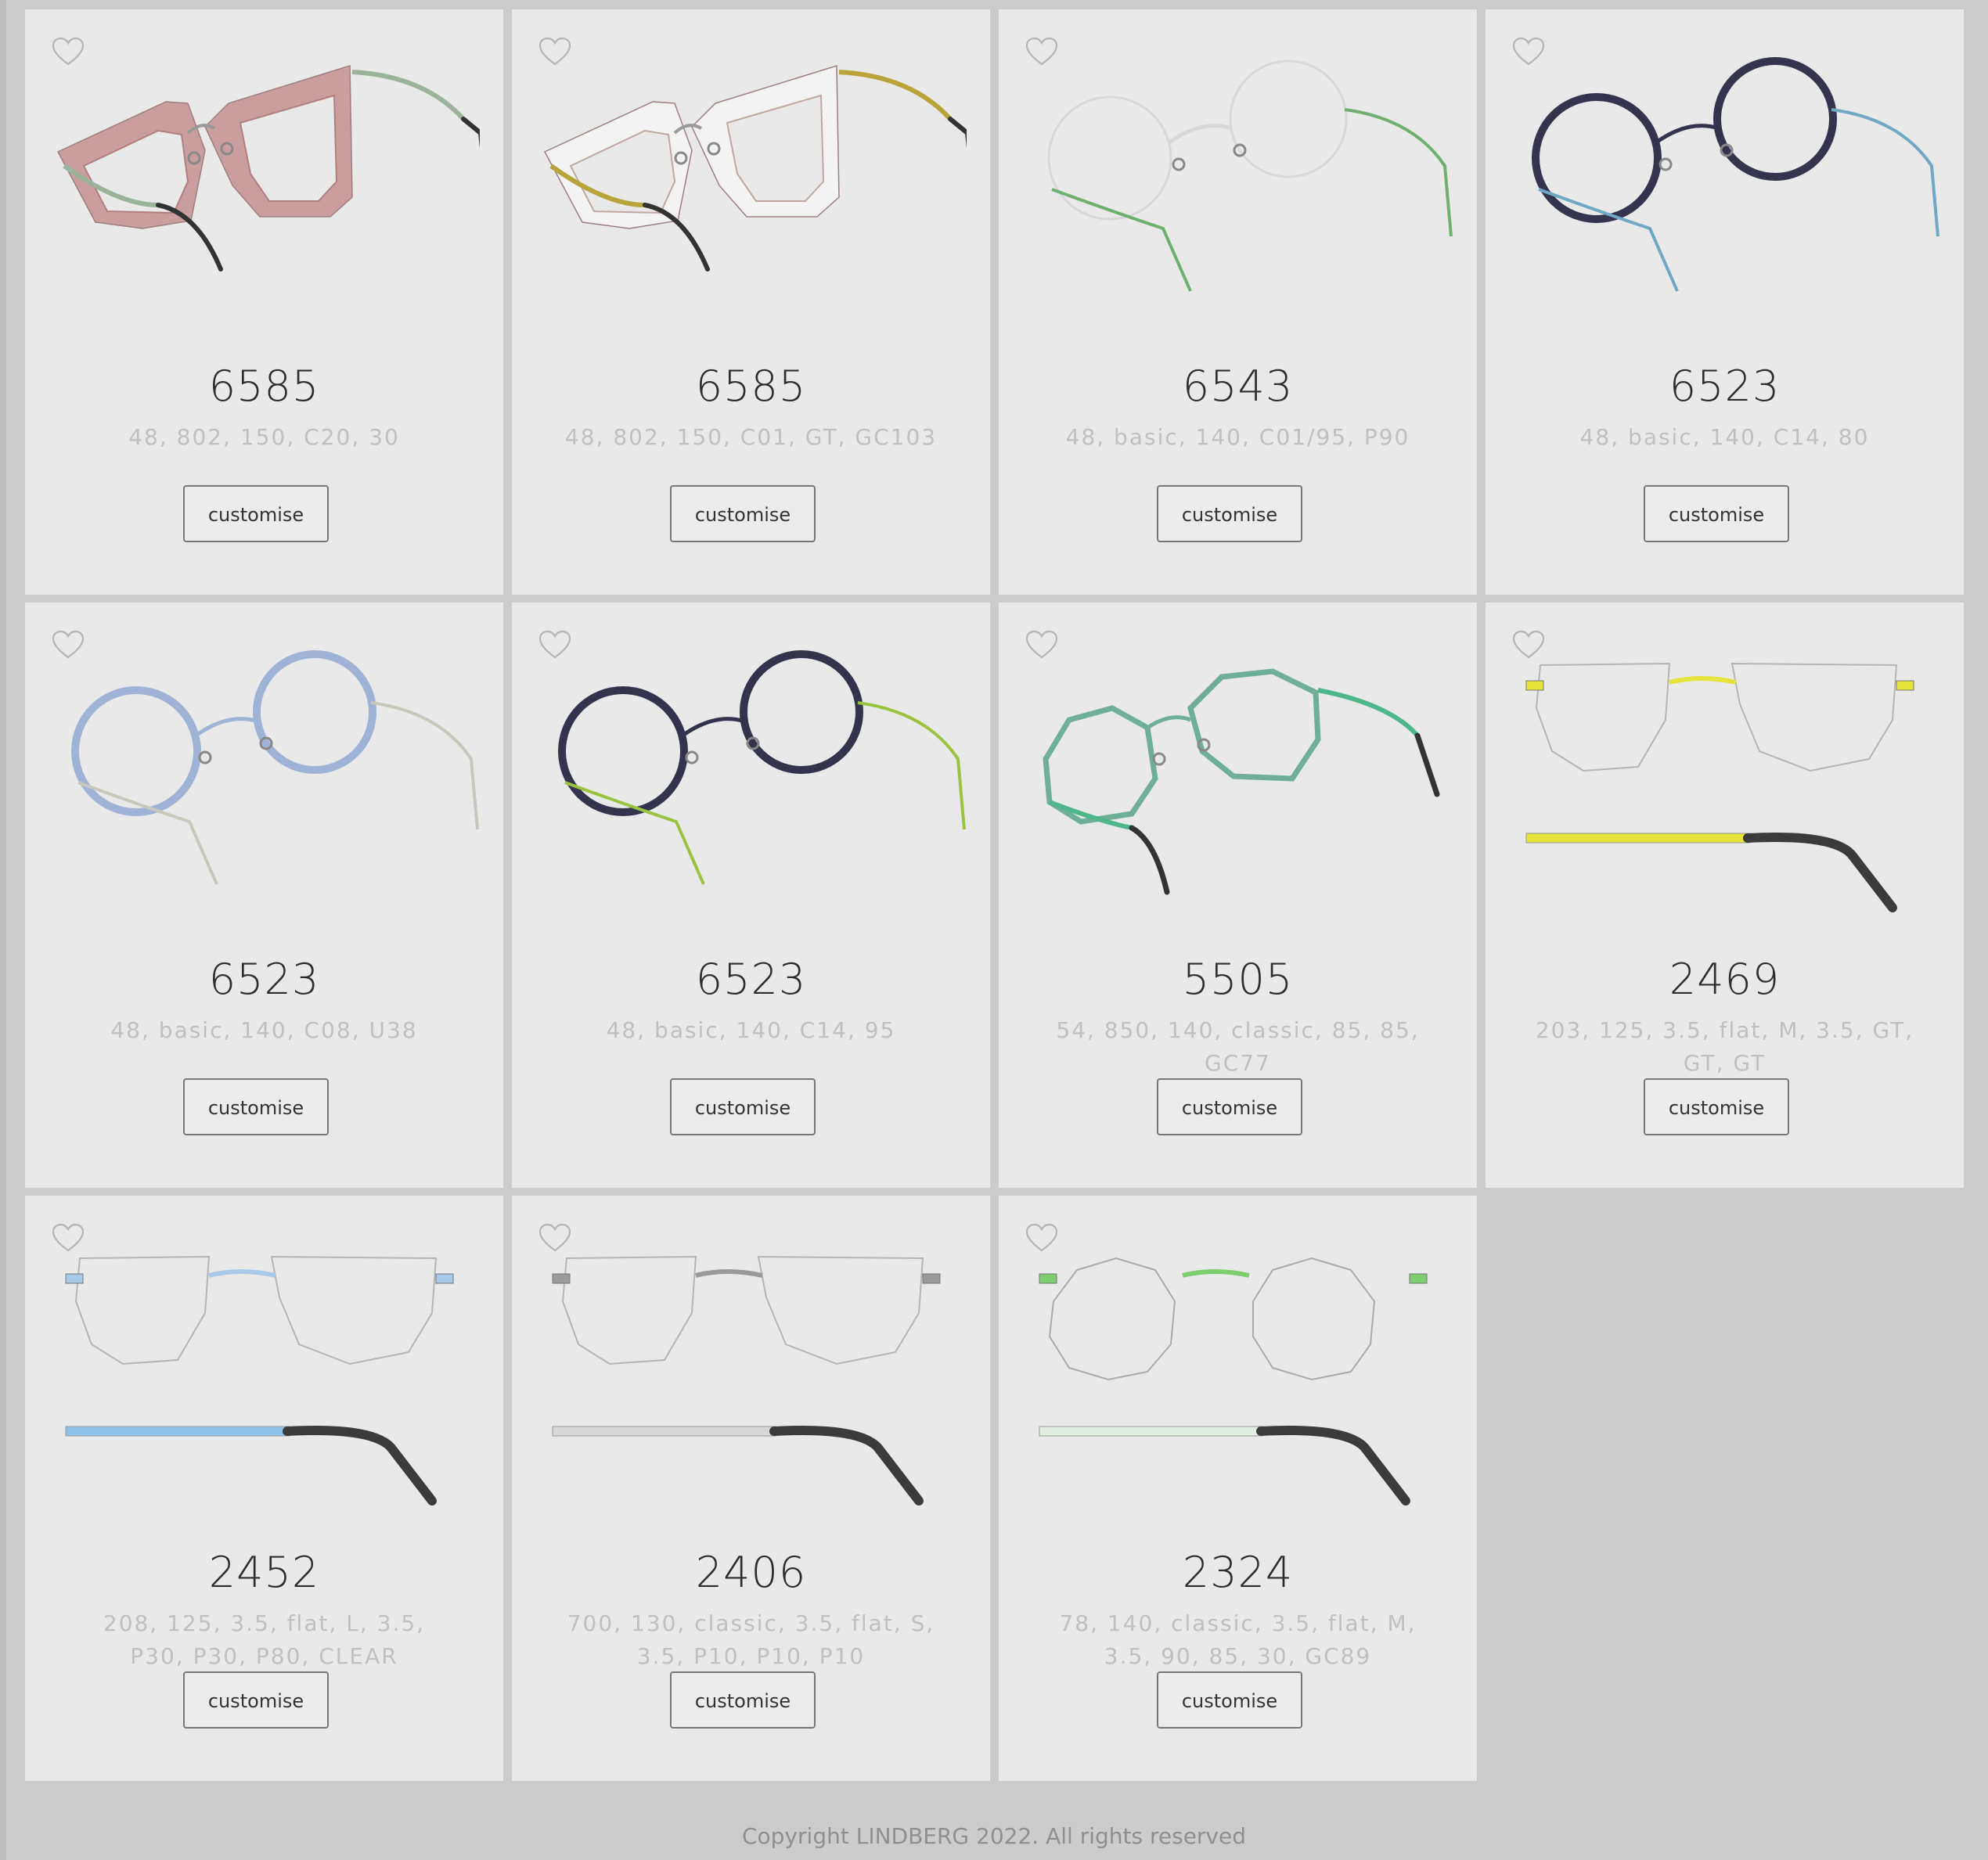  I want to click on product-card: 6585 48, 802, 150, C20, 30 customise, so click(264, 302).